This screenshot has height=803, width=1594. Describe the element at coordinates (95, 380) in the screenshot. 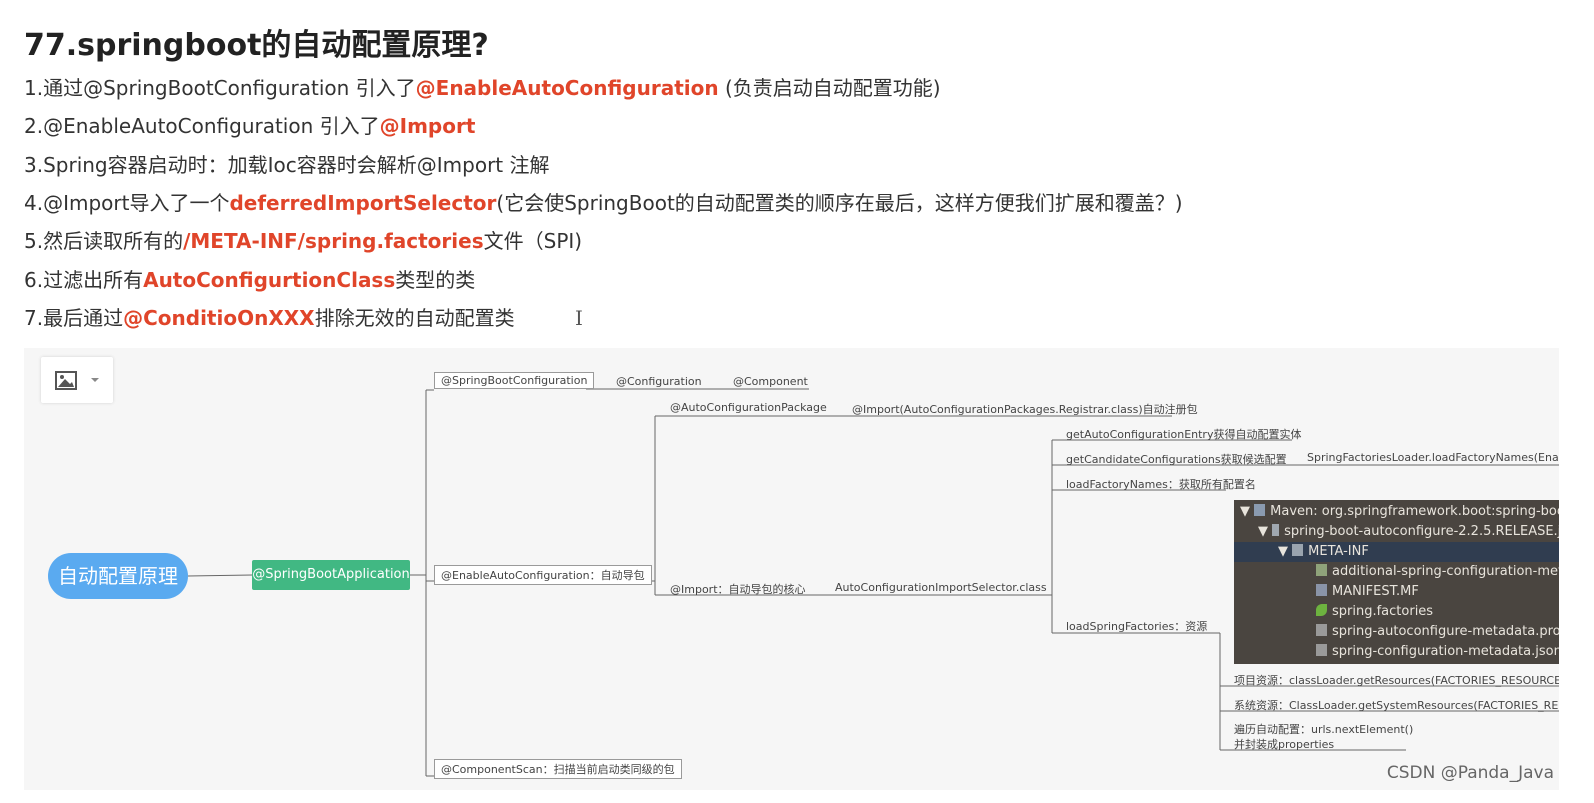

I see `chevron-down-icon` at that location.